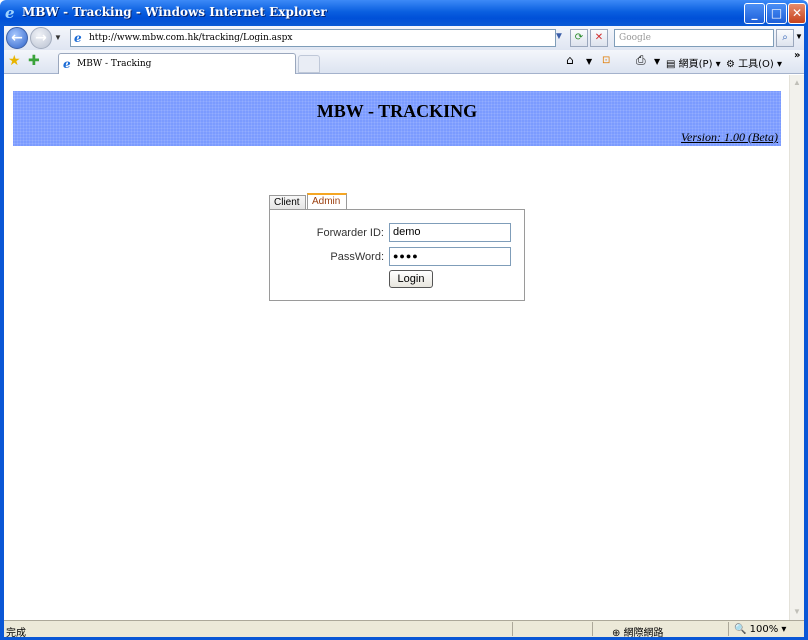 The image size is (808, 640). I want to click on page-menu-label: 網頁(P), so click(695, 64).